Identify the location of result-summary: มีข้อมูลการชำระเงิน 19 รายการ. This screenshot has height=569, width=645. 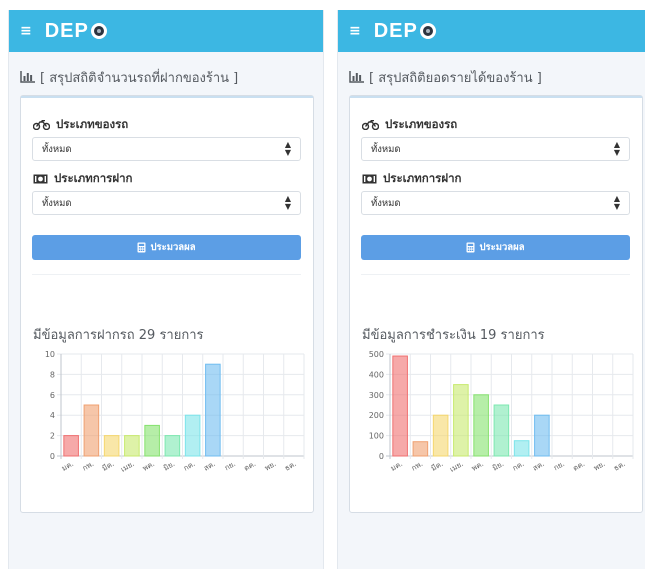
(453, 335).